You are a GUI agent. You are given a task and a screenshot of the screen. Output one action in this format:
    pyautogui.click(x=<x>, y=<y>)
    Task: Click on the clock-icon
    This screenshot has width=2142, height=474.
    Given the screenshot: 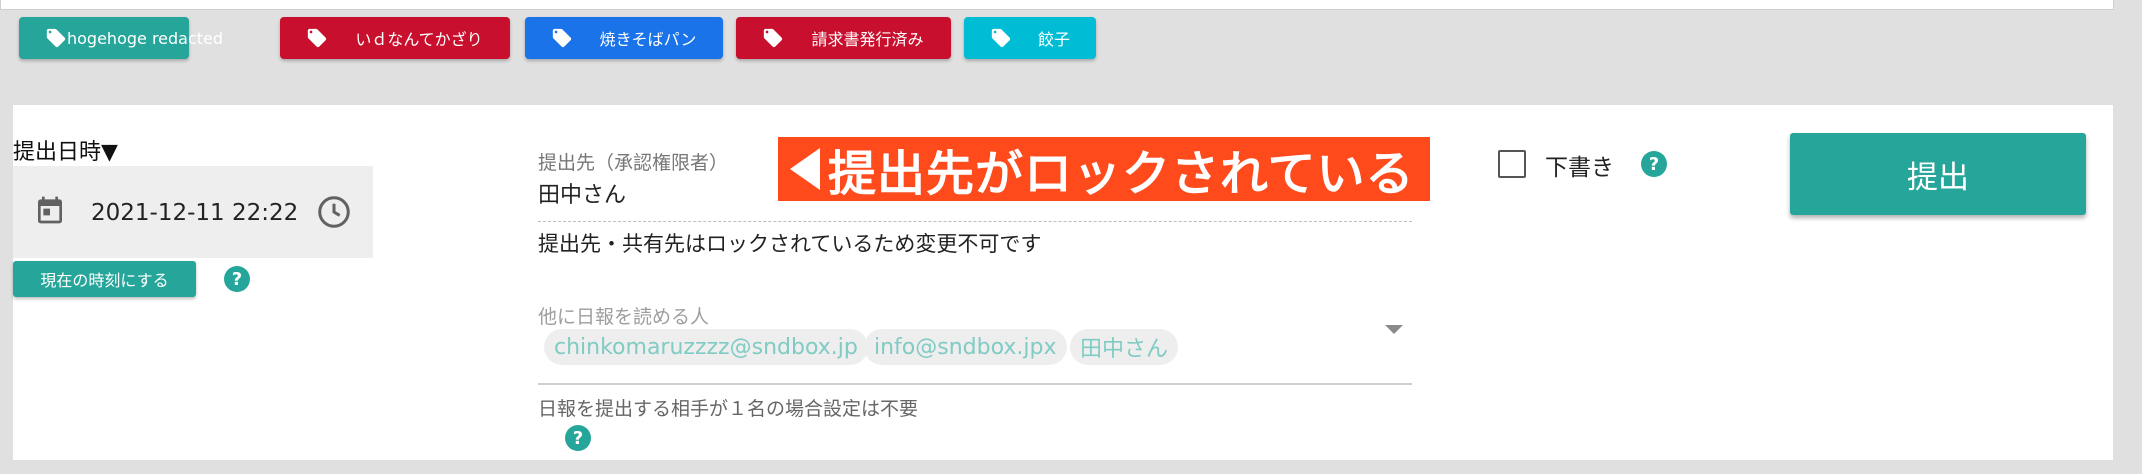 What is the action you would take?
    pyautogui.click(x=334, y=212)
    